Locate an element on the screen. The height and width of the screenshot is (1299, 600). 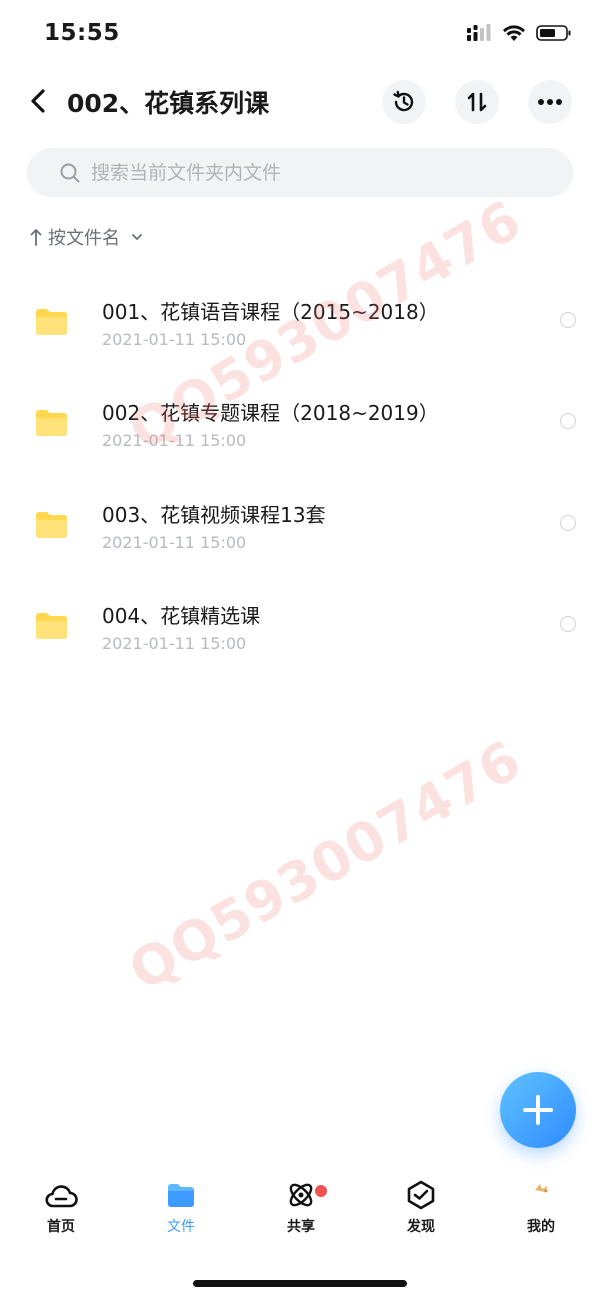
bottom-tab-bar: 首页 文件 共享 发现 我的 is located at coordinates (300, 1215).